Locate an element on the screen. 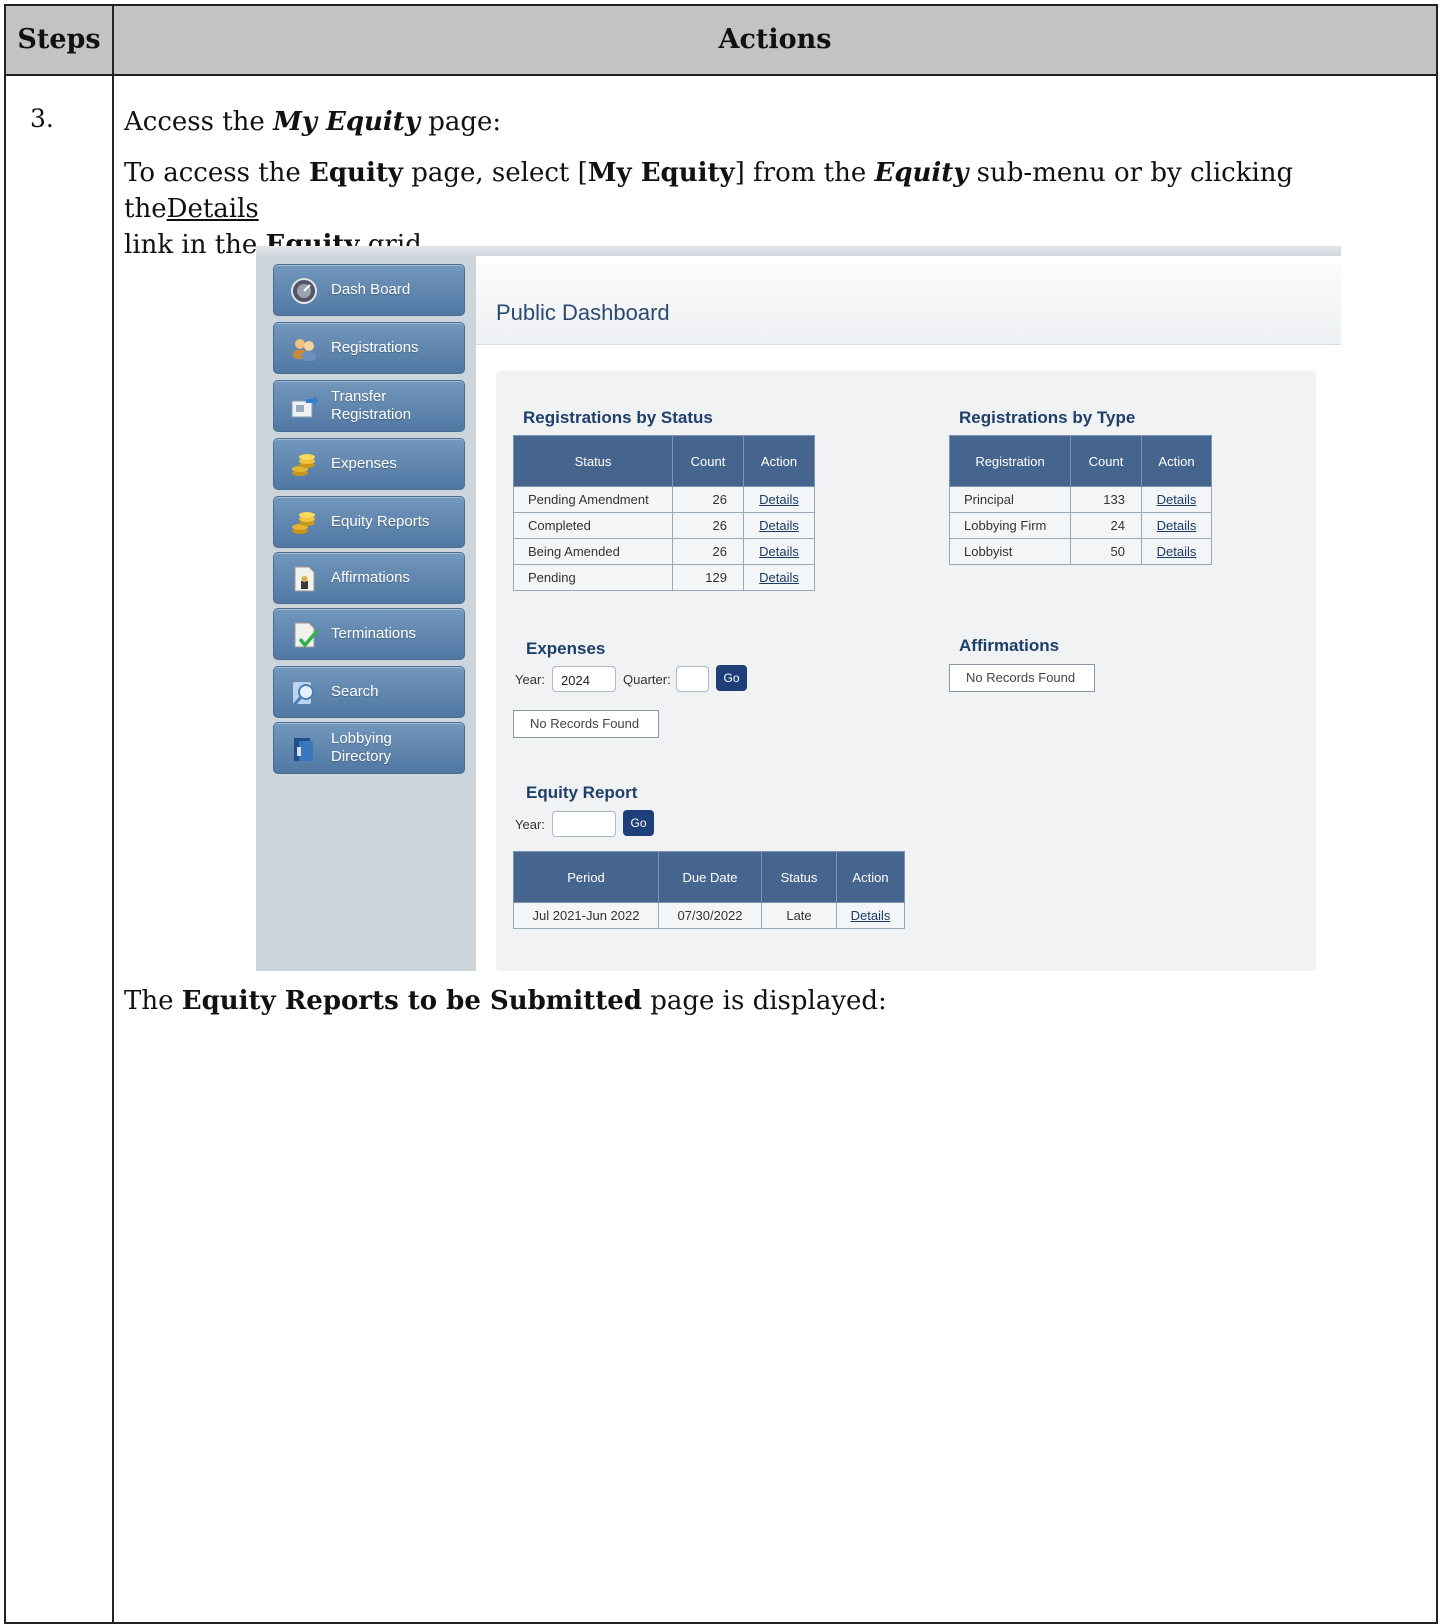 This screenshot has width=1442, height=1624. table-row: Principal 133 Details is located at coordinates (1080, 499).